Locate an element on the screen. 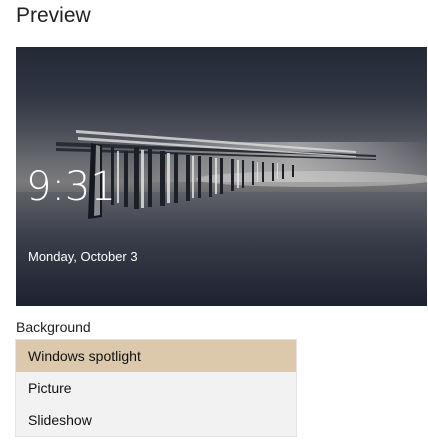 The width and height of the screenshot is (428, 446). background-dropdown-list: Windows spotlight Picture Slideshow is located at coordinates (156, 388).